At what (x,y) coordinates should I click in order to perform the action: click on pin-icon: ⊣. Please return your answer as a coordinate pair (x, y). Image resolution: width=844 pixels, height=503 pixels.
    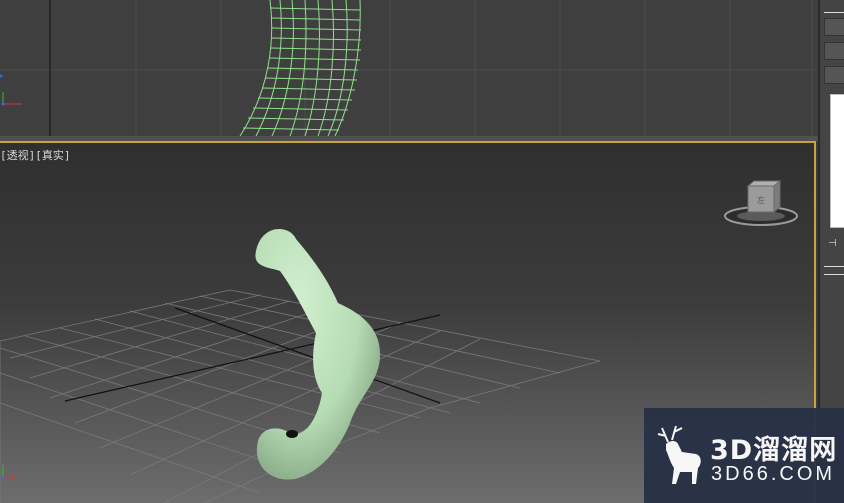
    Looking at the image, I should click on (832, 243).